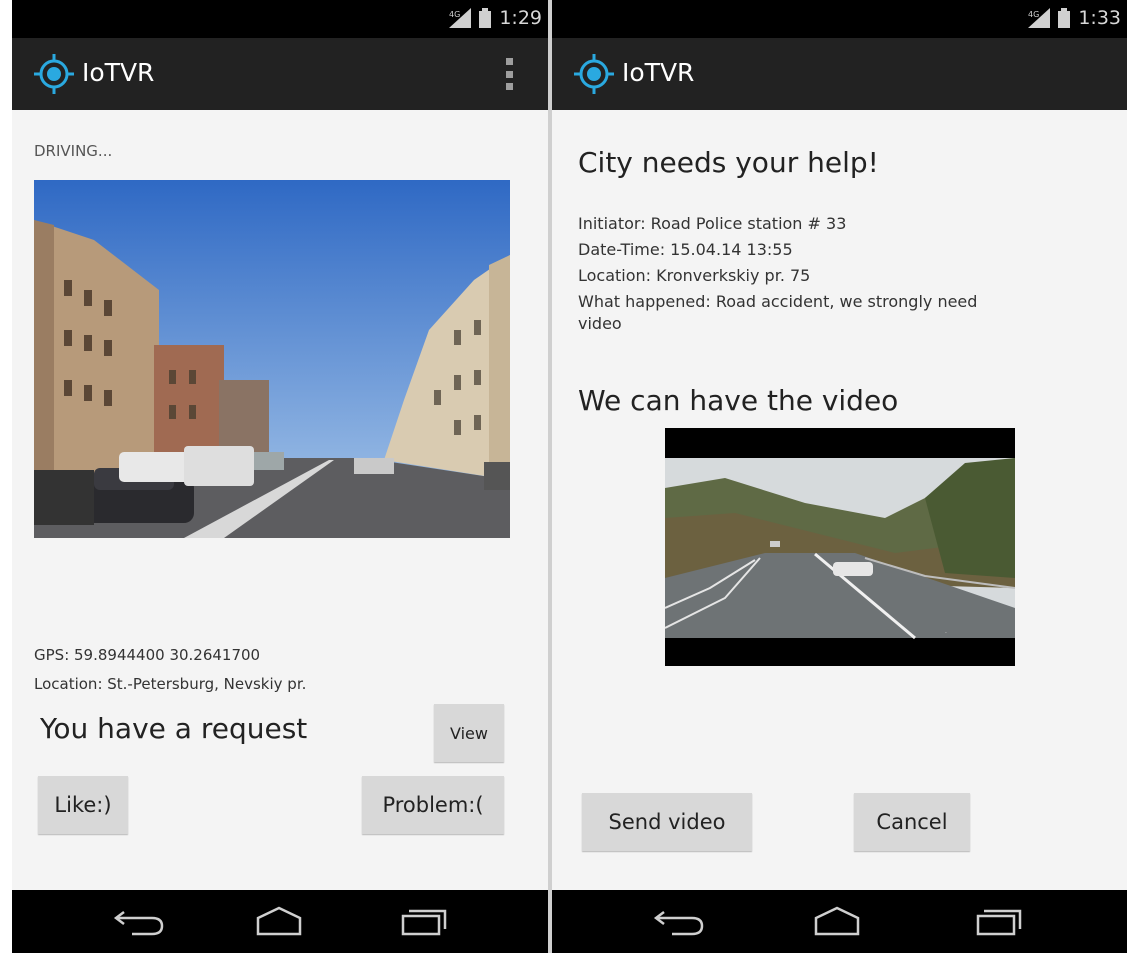  Describe the element at coordinates (280, 19) in the screenshot. I see `status-bar: 4G 1:29` at that location.